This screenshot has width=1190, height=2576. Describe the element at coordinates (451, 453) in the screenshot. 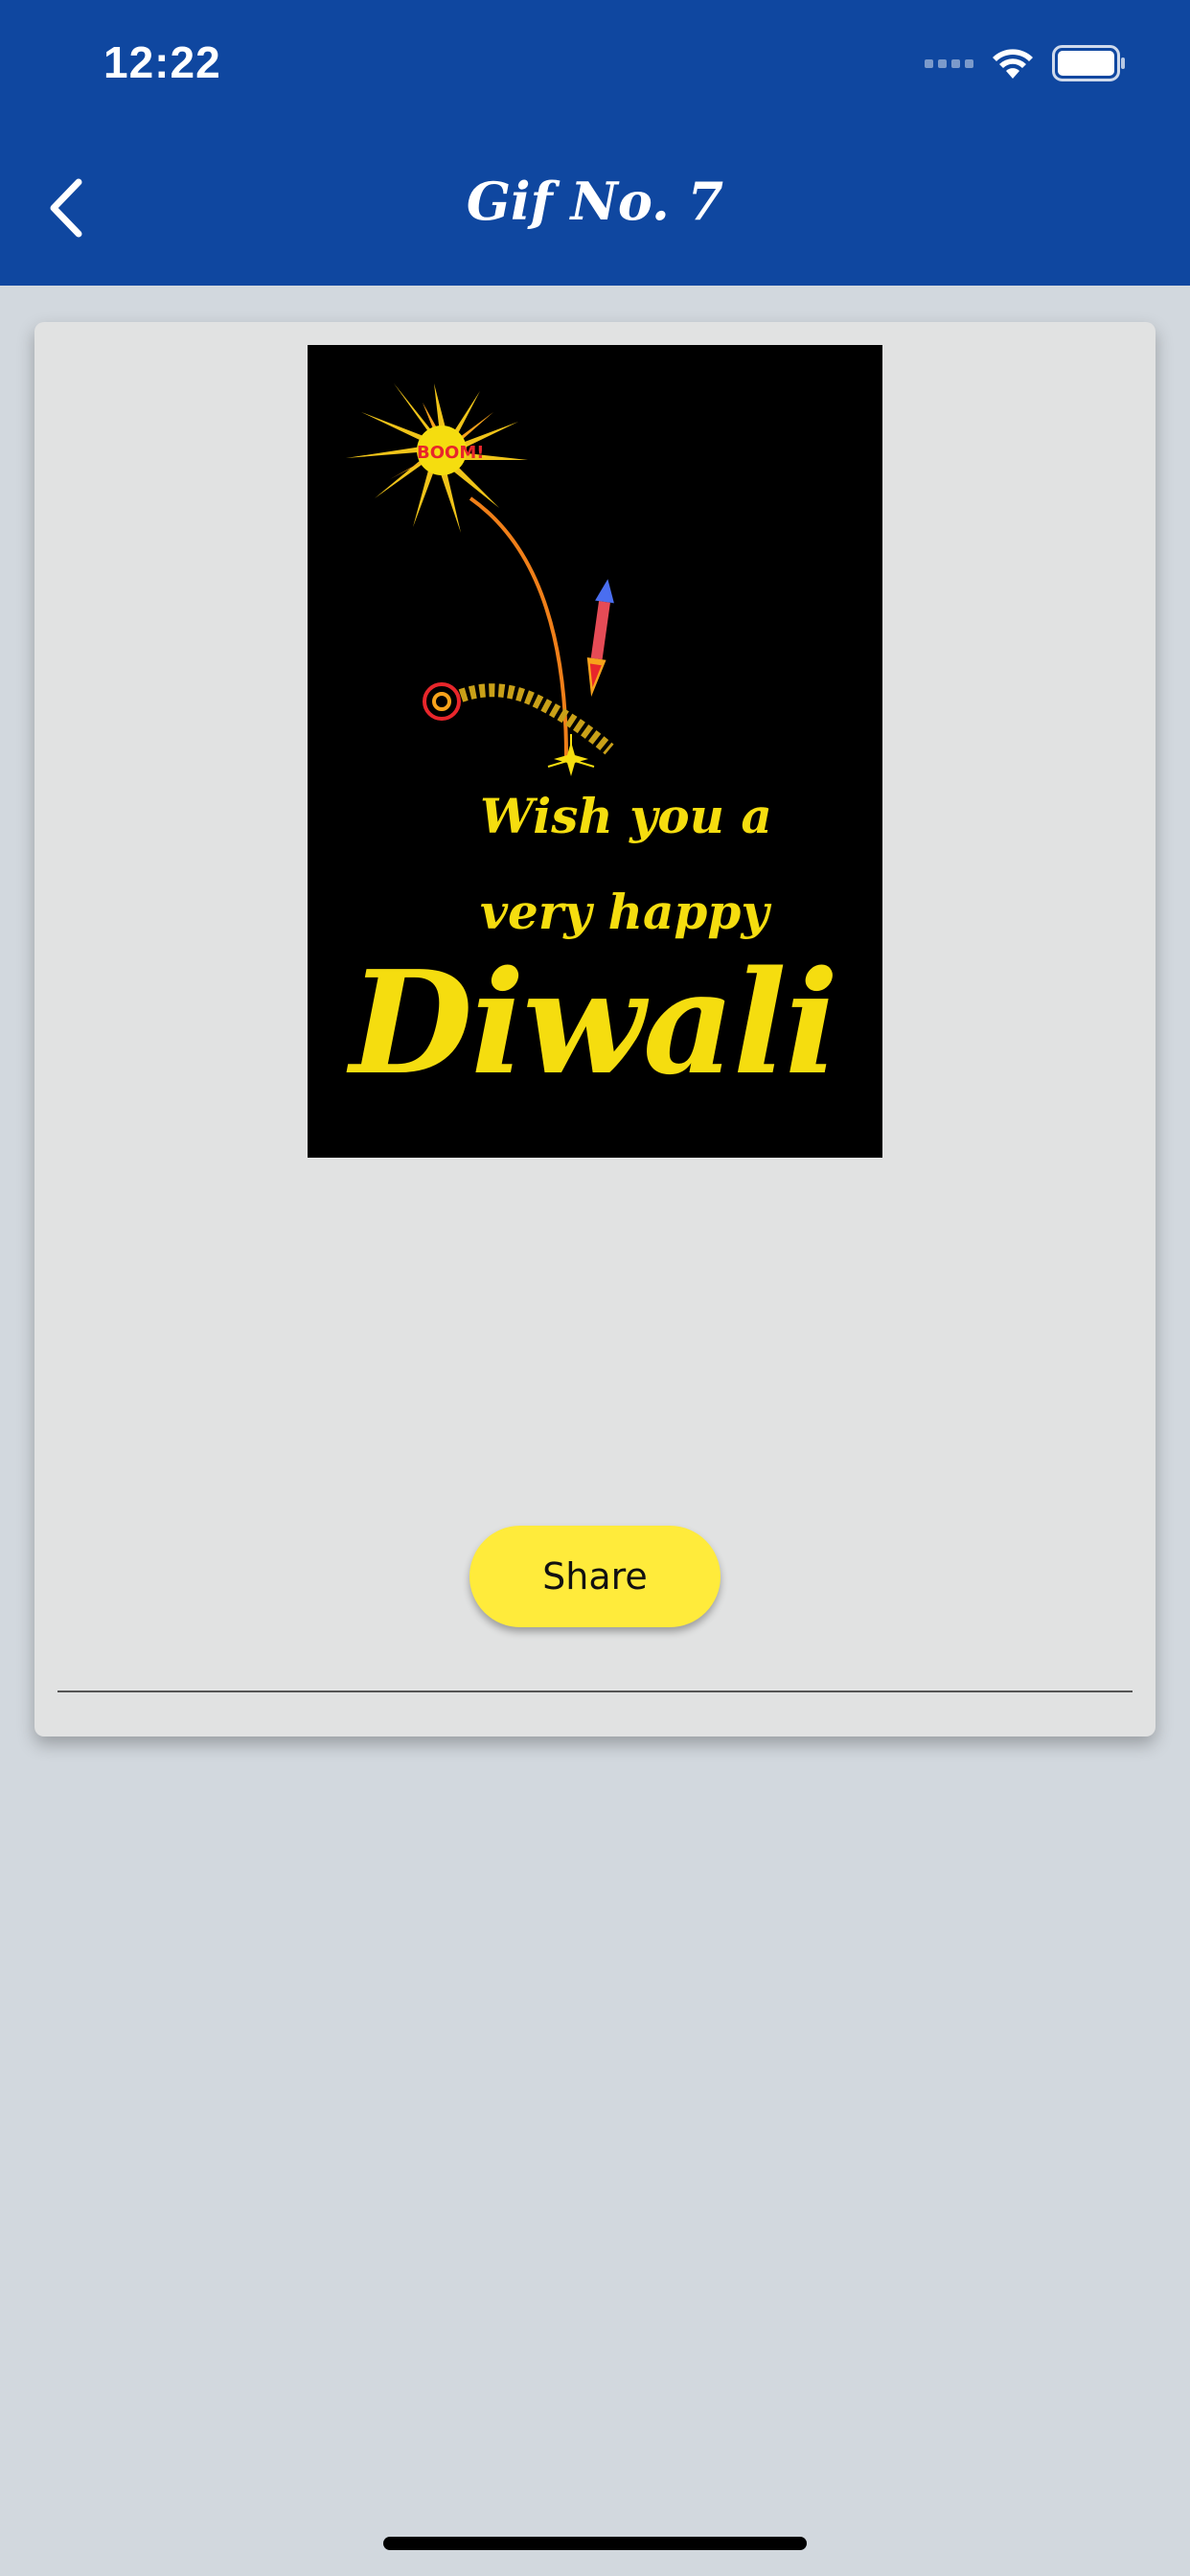

I see `svg-text: BOOM!` at that location.